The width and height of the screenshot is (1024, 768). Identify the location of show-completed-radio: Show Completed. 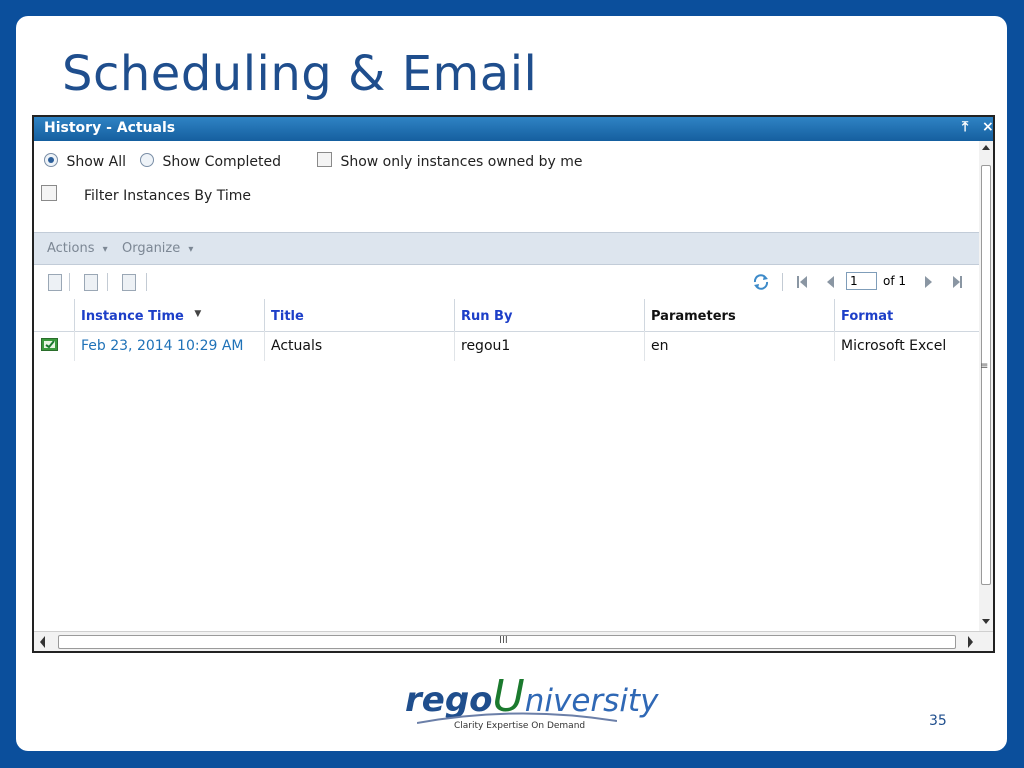
(210, 161).